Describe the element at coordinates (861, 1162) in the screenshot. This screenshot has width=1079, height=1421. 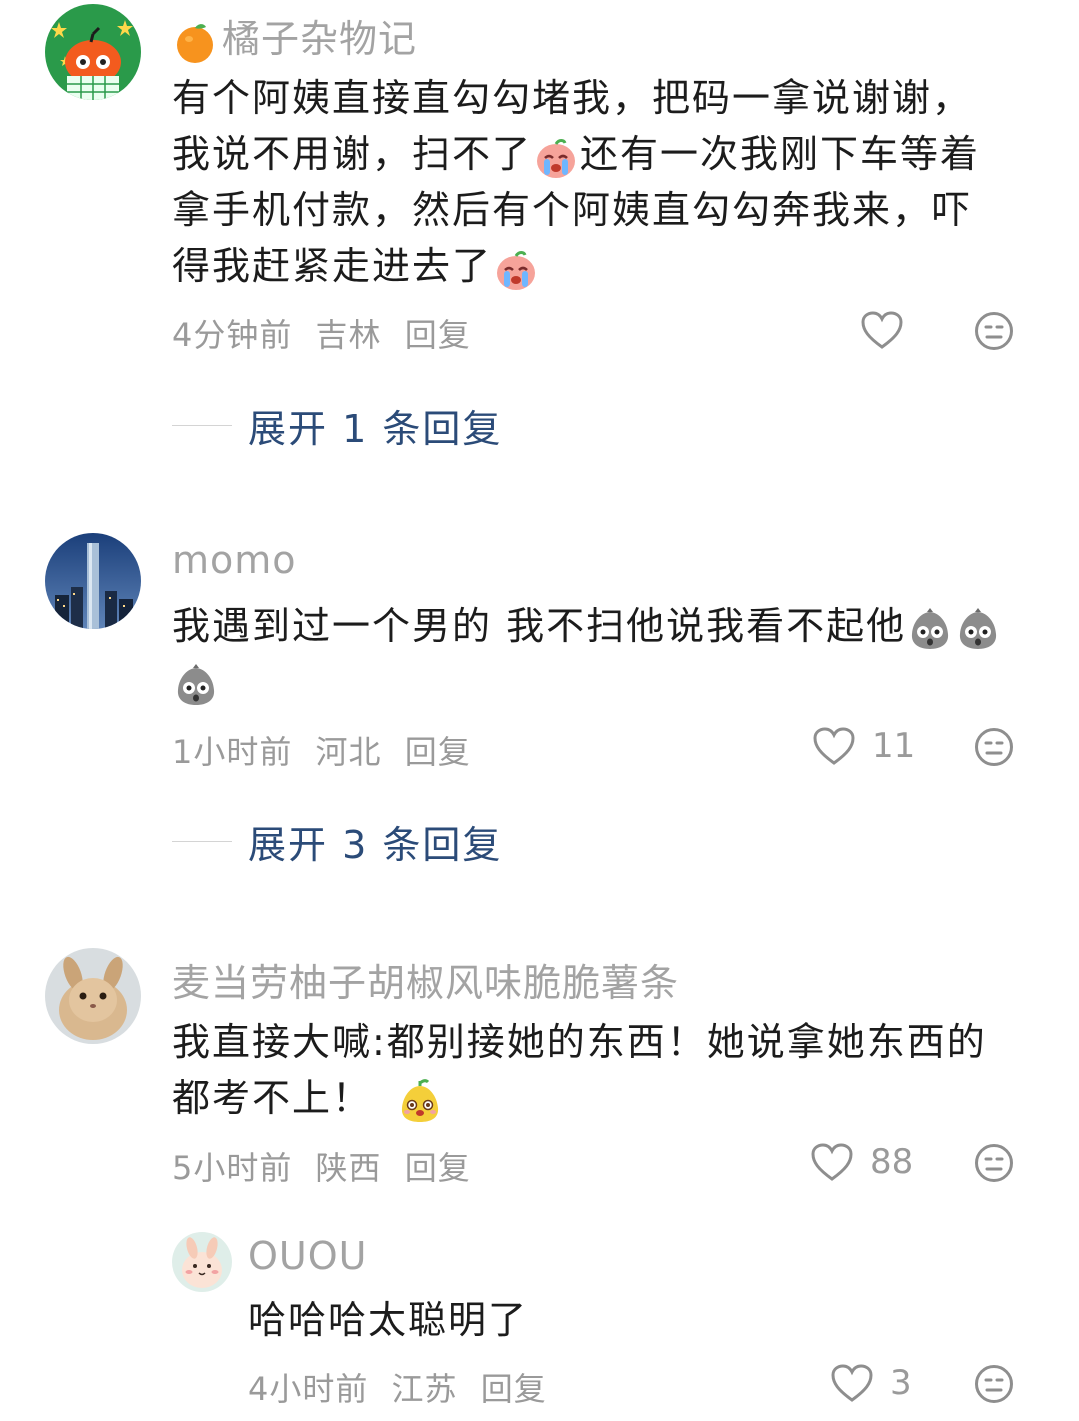
I see `like-button: 88` at that location.